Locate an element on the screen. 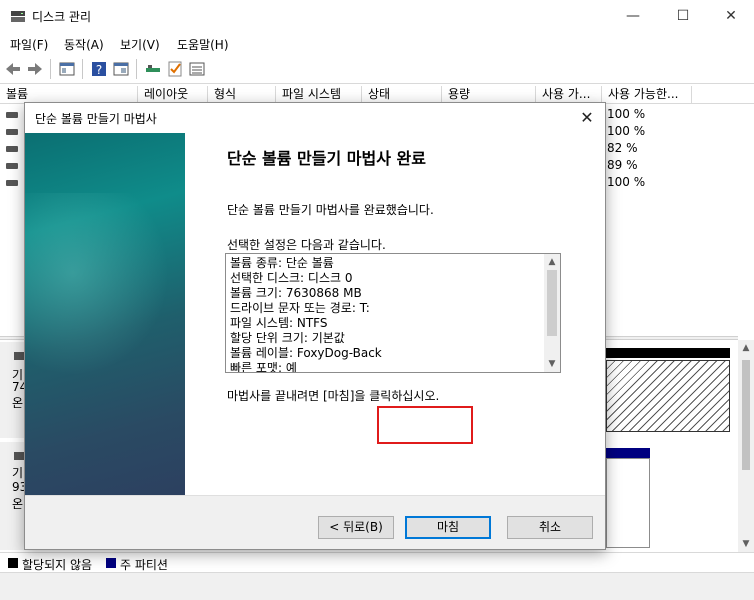 This screenshot has width=754, height=600. summary-line: 드라이브 문자 또는 경로: T: is located at coordinates (300, 308).